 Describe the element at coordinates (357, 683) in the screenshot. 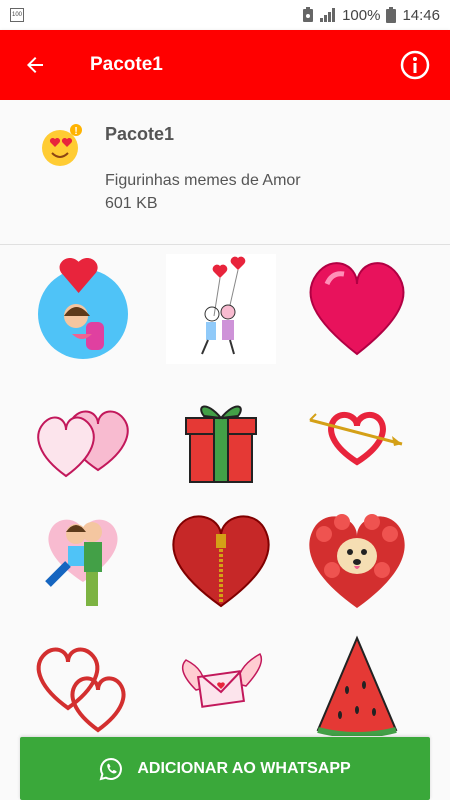

I see `watermelon-slice-sticker` at that location.